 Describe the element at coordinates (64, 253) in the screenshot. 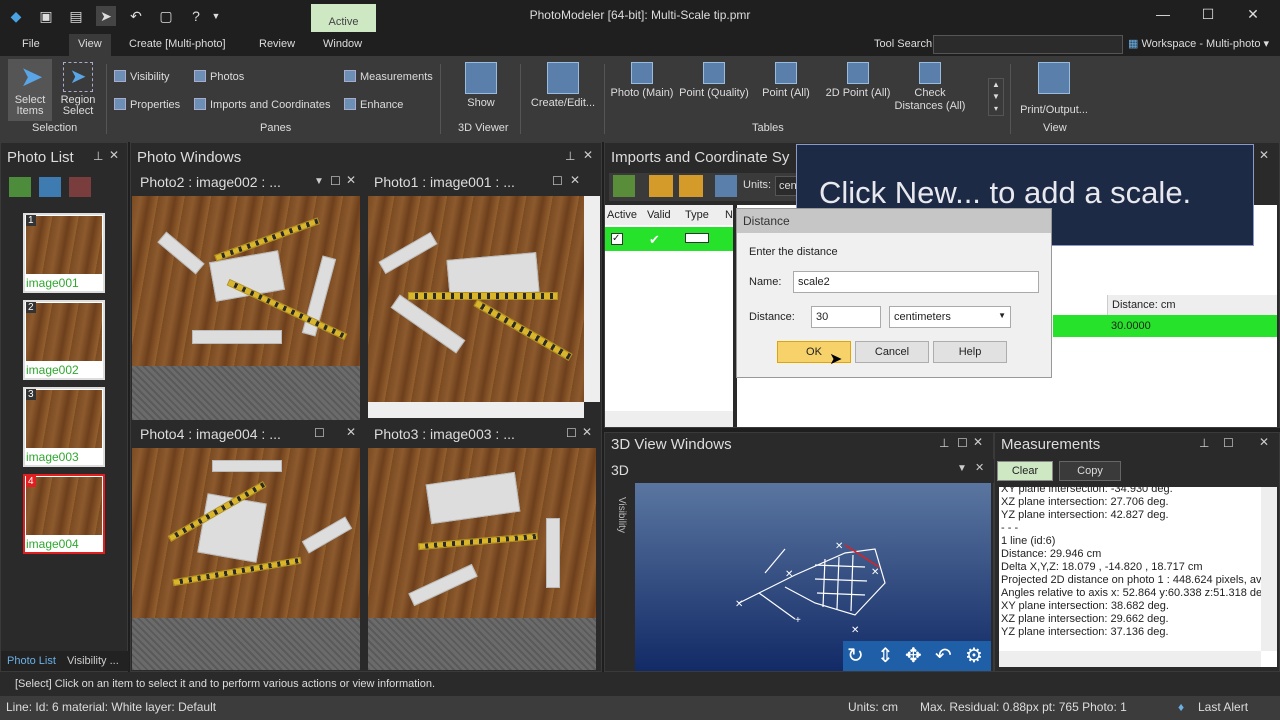

I see `photo-thumb-1: 1 image001` at that location.